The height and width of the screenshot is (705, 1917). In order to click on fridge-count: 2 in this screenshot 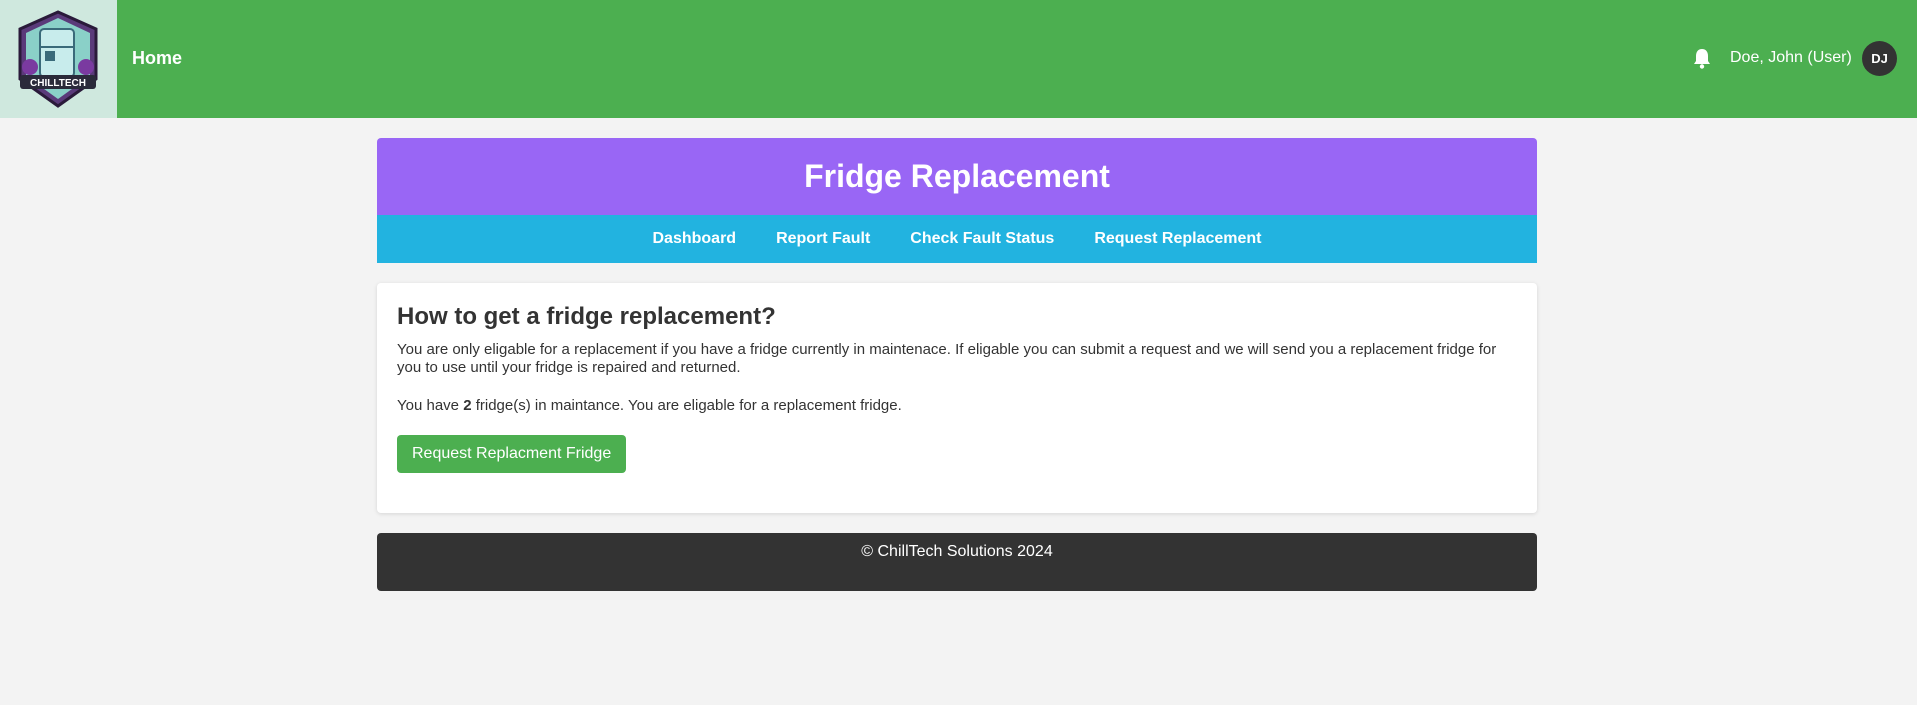, I will do `click(467, 405)`.